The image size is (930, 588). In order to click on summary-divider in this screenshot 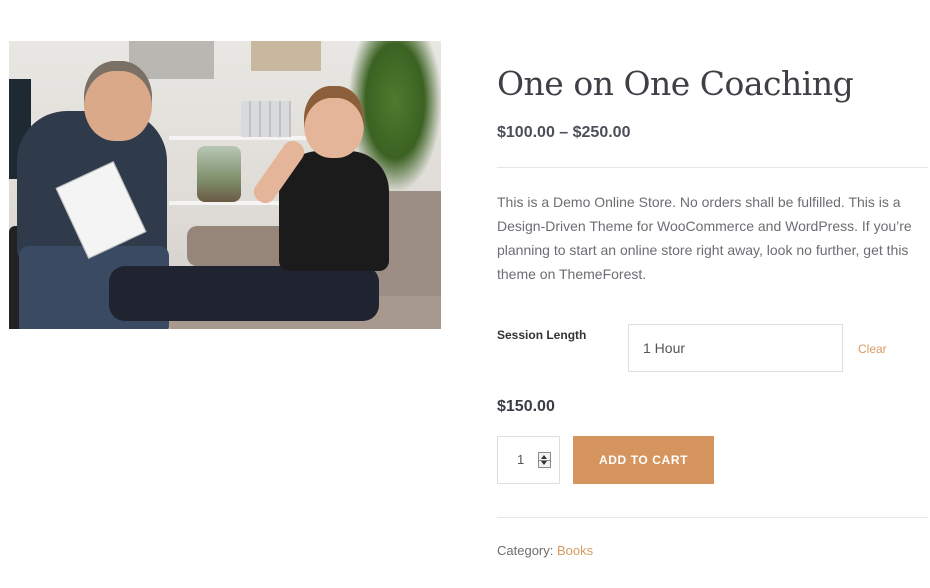, I will do `click(712, 167)`.